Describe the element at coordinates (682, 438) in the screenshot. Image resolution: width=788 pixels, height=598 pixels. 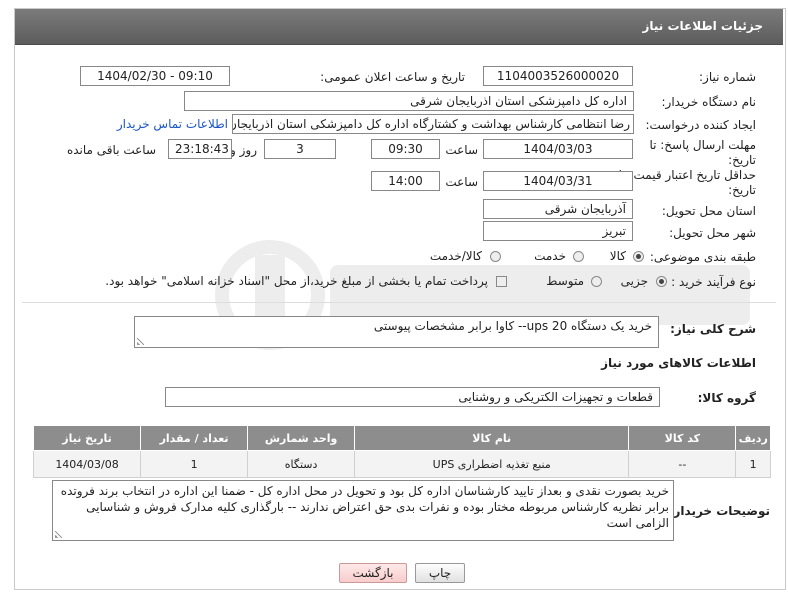
I see `col-goods-code: کد کالا` at that location.